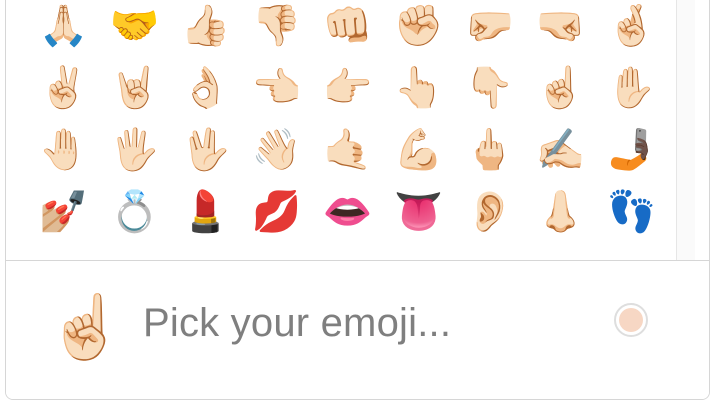  What do you see at coordinates (205, 28) in the screenshot?
I see `emoji-button: 👍🏻` at bounding box center [205, 28].